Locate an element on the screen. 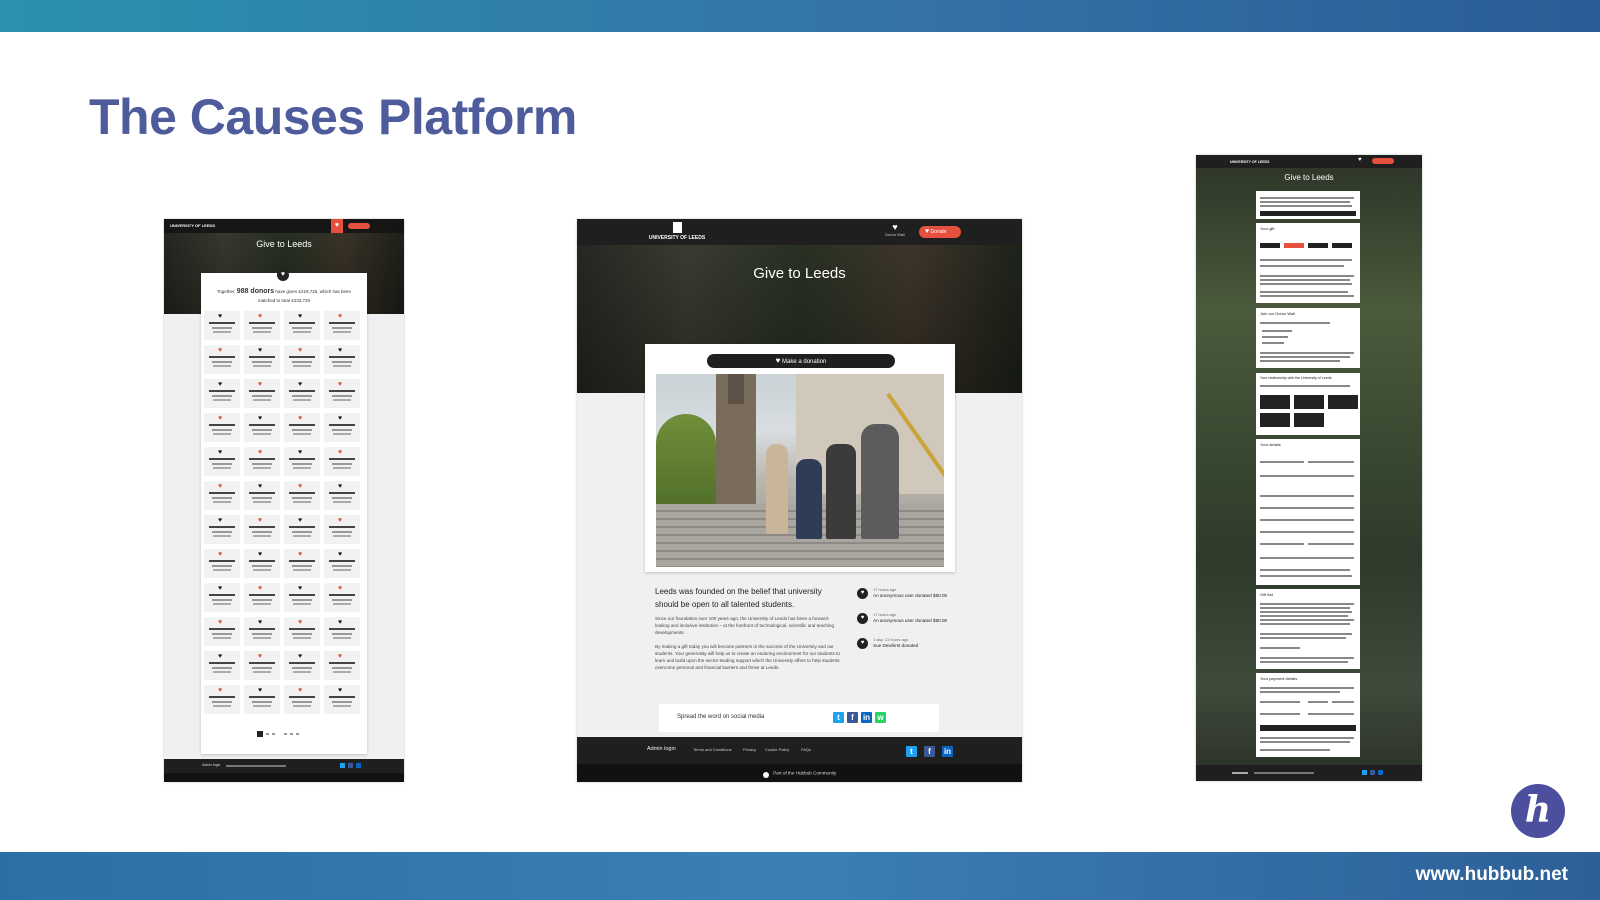  whatsapp-icon: w is located at coordinates (880, 717).